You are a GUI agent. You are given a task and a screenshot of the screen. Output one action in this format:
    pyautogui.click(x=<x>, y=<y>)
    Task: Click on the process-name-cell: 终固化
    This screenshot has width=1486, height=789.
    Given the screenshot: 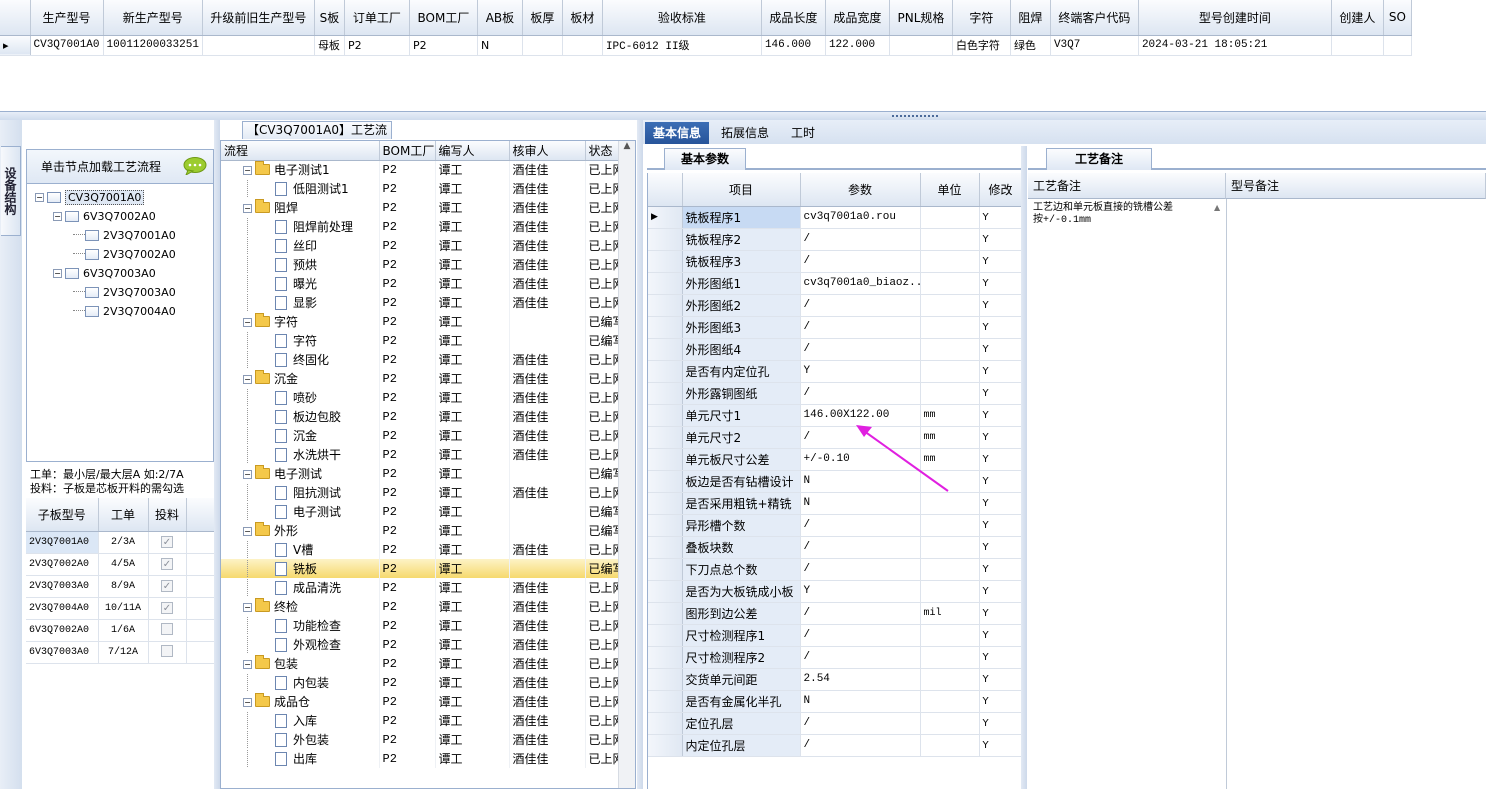 What is the action you would take?
    pyautogui.click(x=300, y=359)
    